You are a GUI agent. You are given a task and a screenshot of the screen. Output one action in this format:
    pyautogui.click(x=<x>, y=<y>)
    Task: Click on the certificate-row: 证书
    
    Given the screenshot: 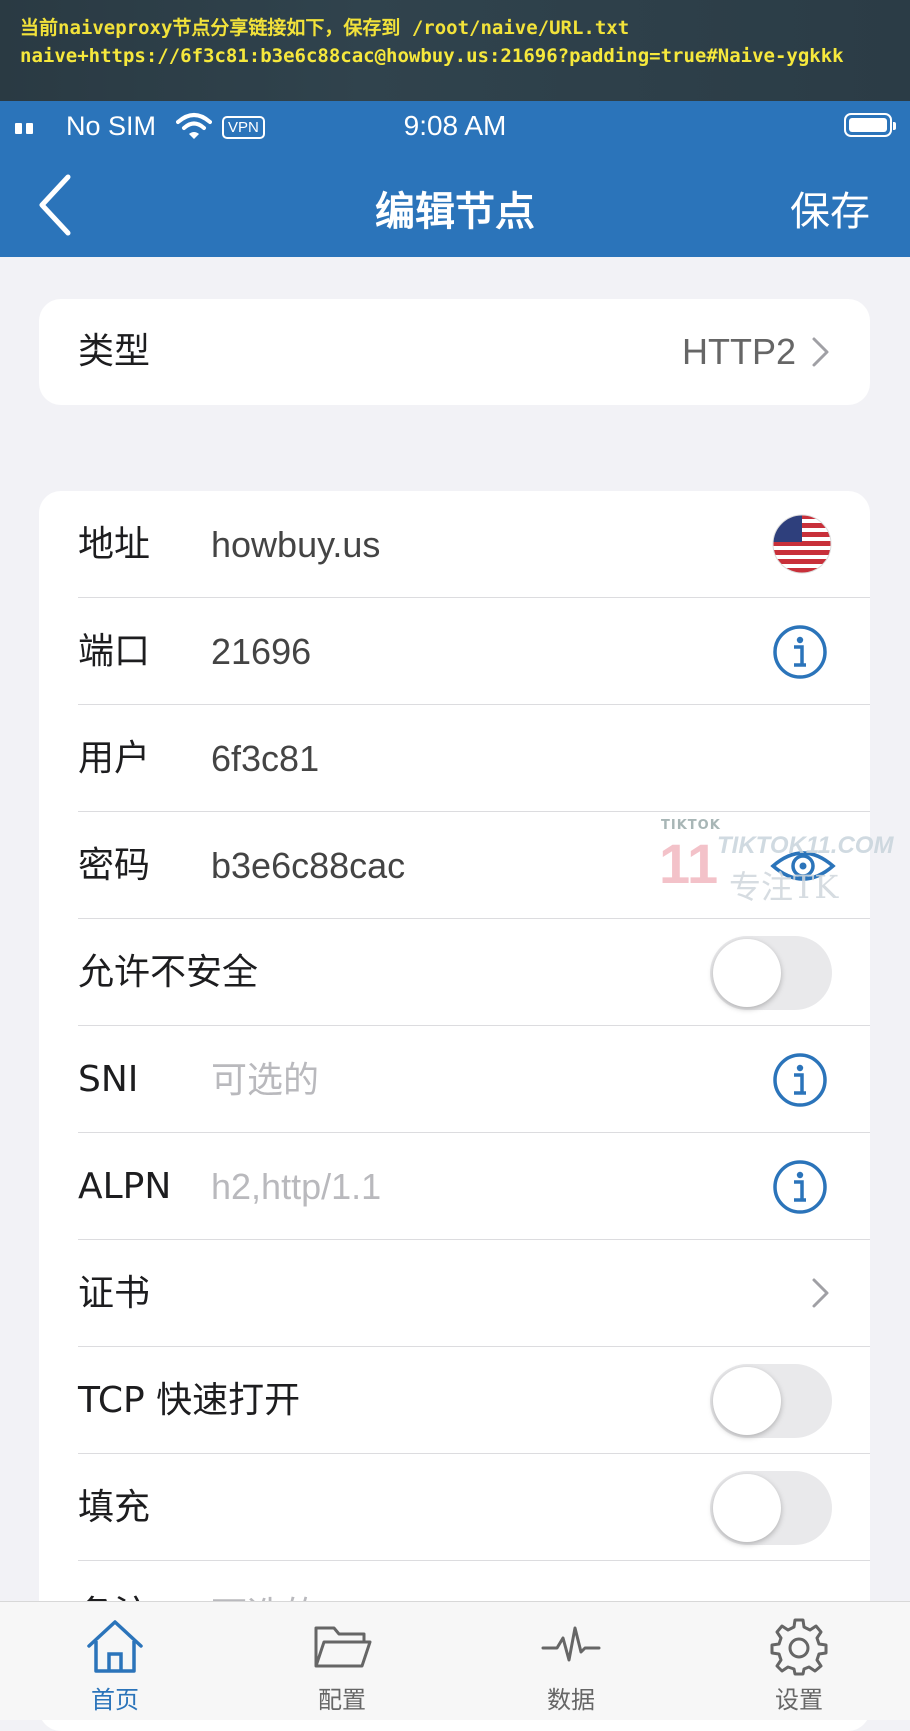 What is the action you would take?
    pyautogui.click(x=454, y=1293)
    